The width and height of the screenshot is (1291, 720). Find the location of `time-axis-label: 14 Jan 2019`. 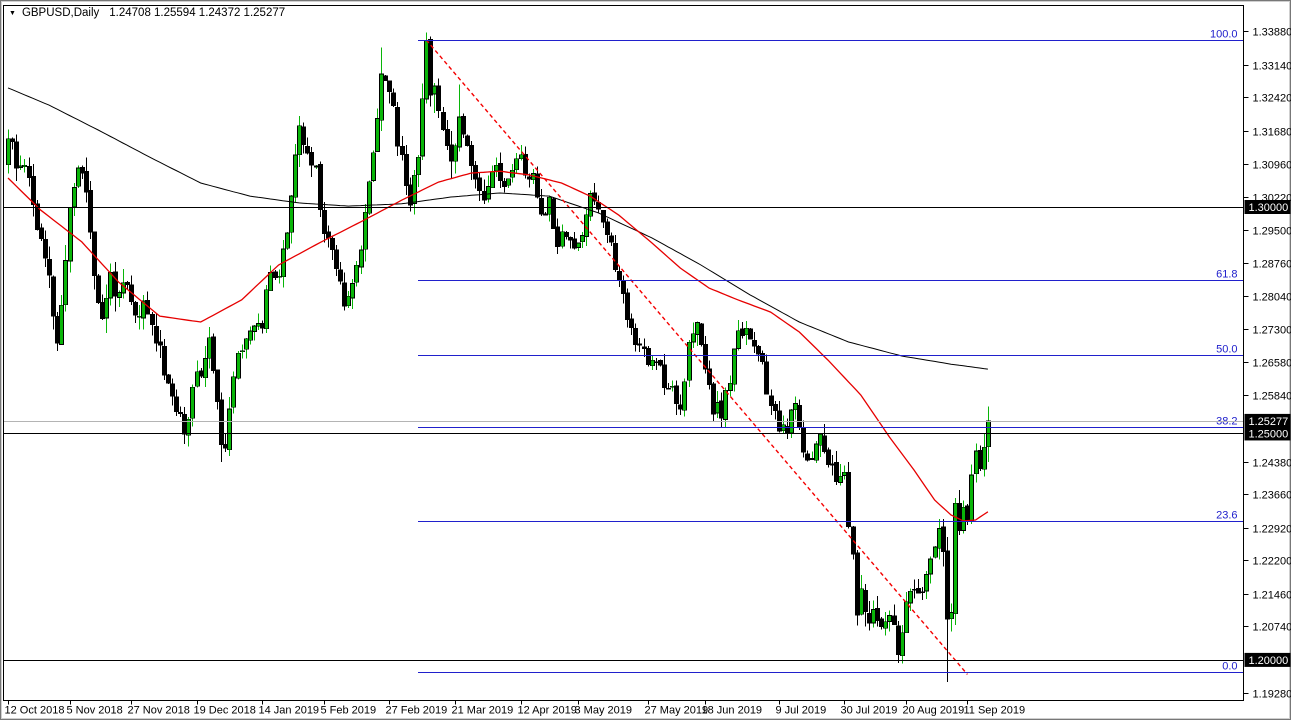

time-axis-label: 14 Jan 2019 is located at coordinates (289, 711).